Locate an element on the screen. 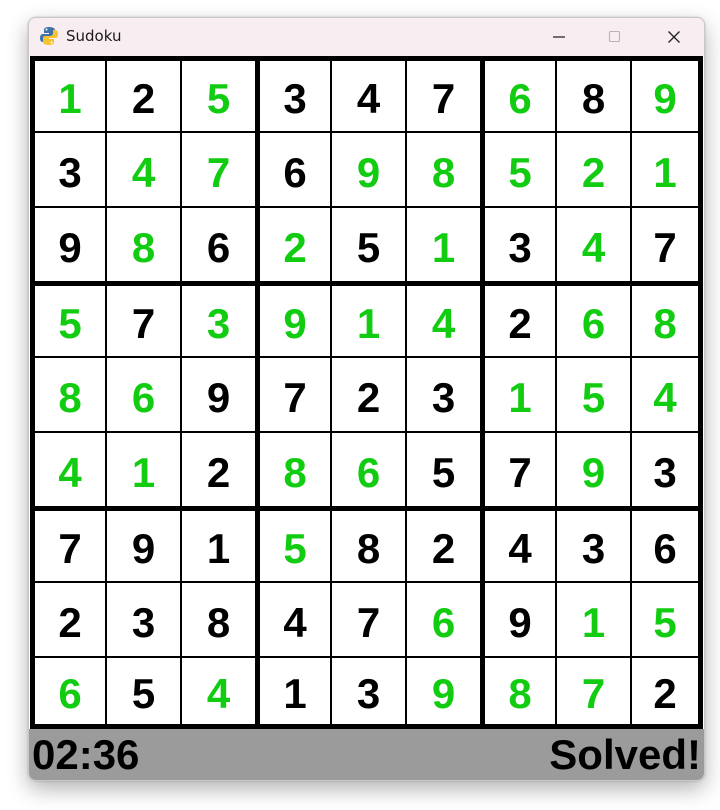 The width and height of the screenshot is (720, 810). minimize-button is located at coordinates (559, 37).